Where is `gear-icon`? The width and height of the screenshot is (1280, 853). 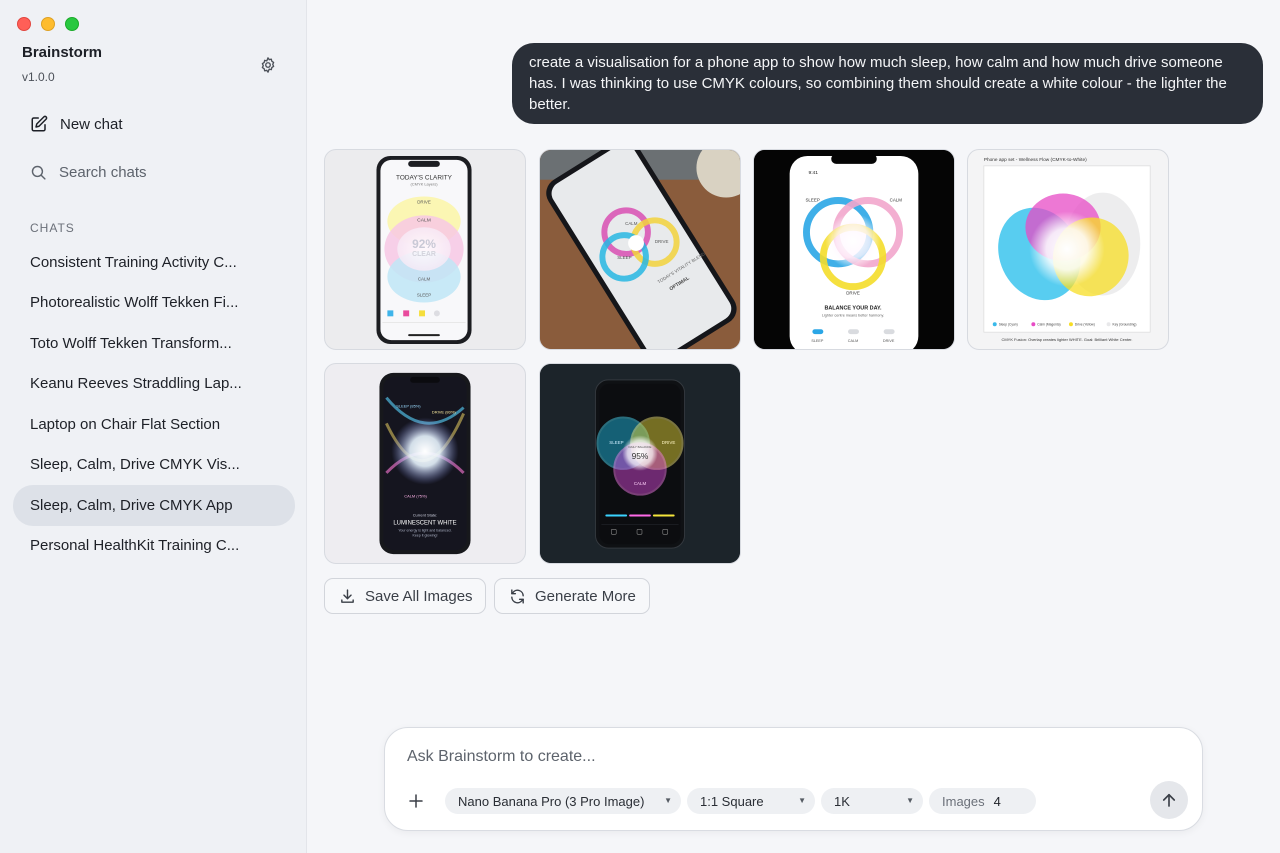 gear-icon is located at coordinates (268, 65).